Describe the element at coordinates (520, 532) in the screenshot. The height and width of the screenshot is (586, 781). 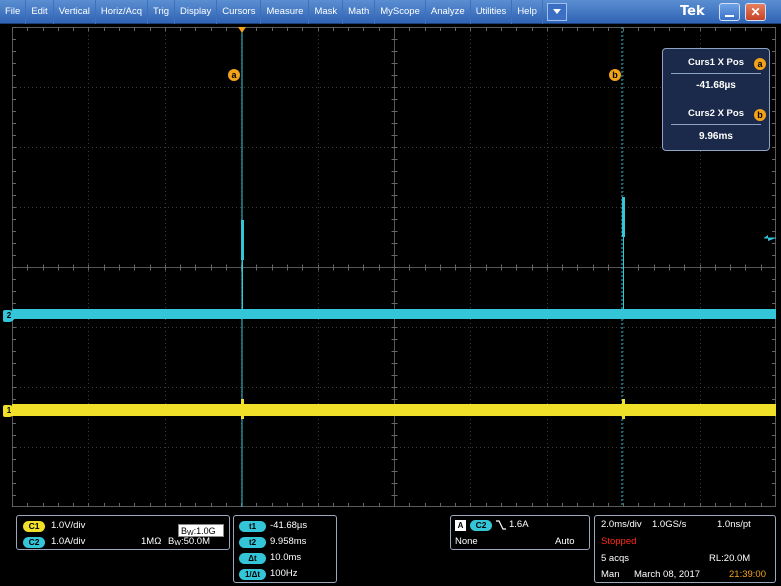
I see `trigger-panel: A C2 1.6A None Auto` at that location.